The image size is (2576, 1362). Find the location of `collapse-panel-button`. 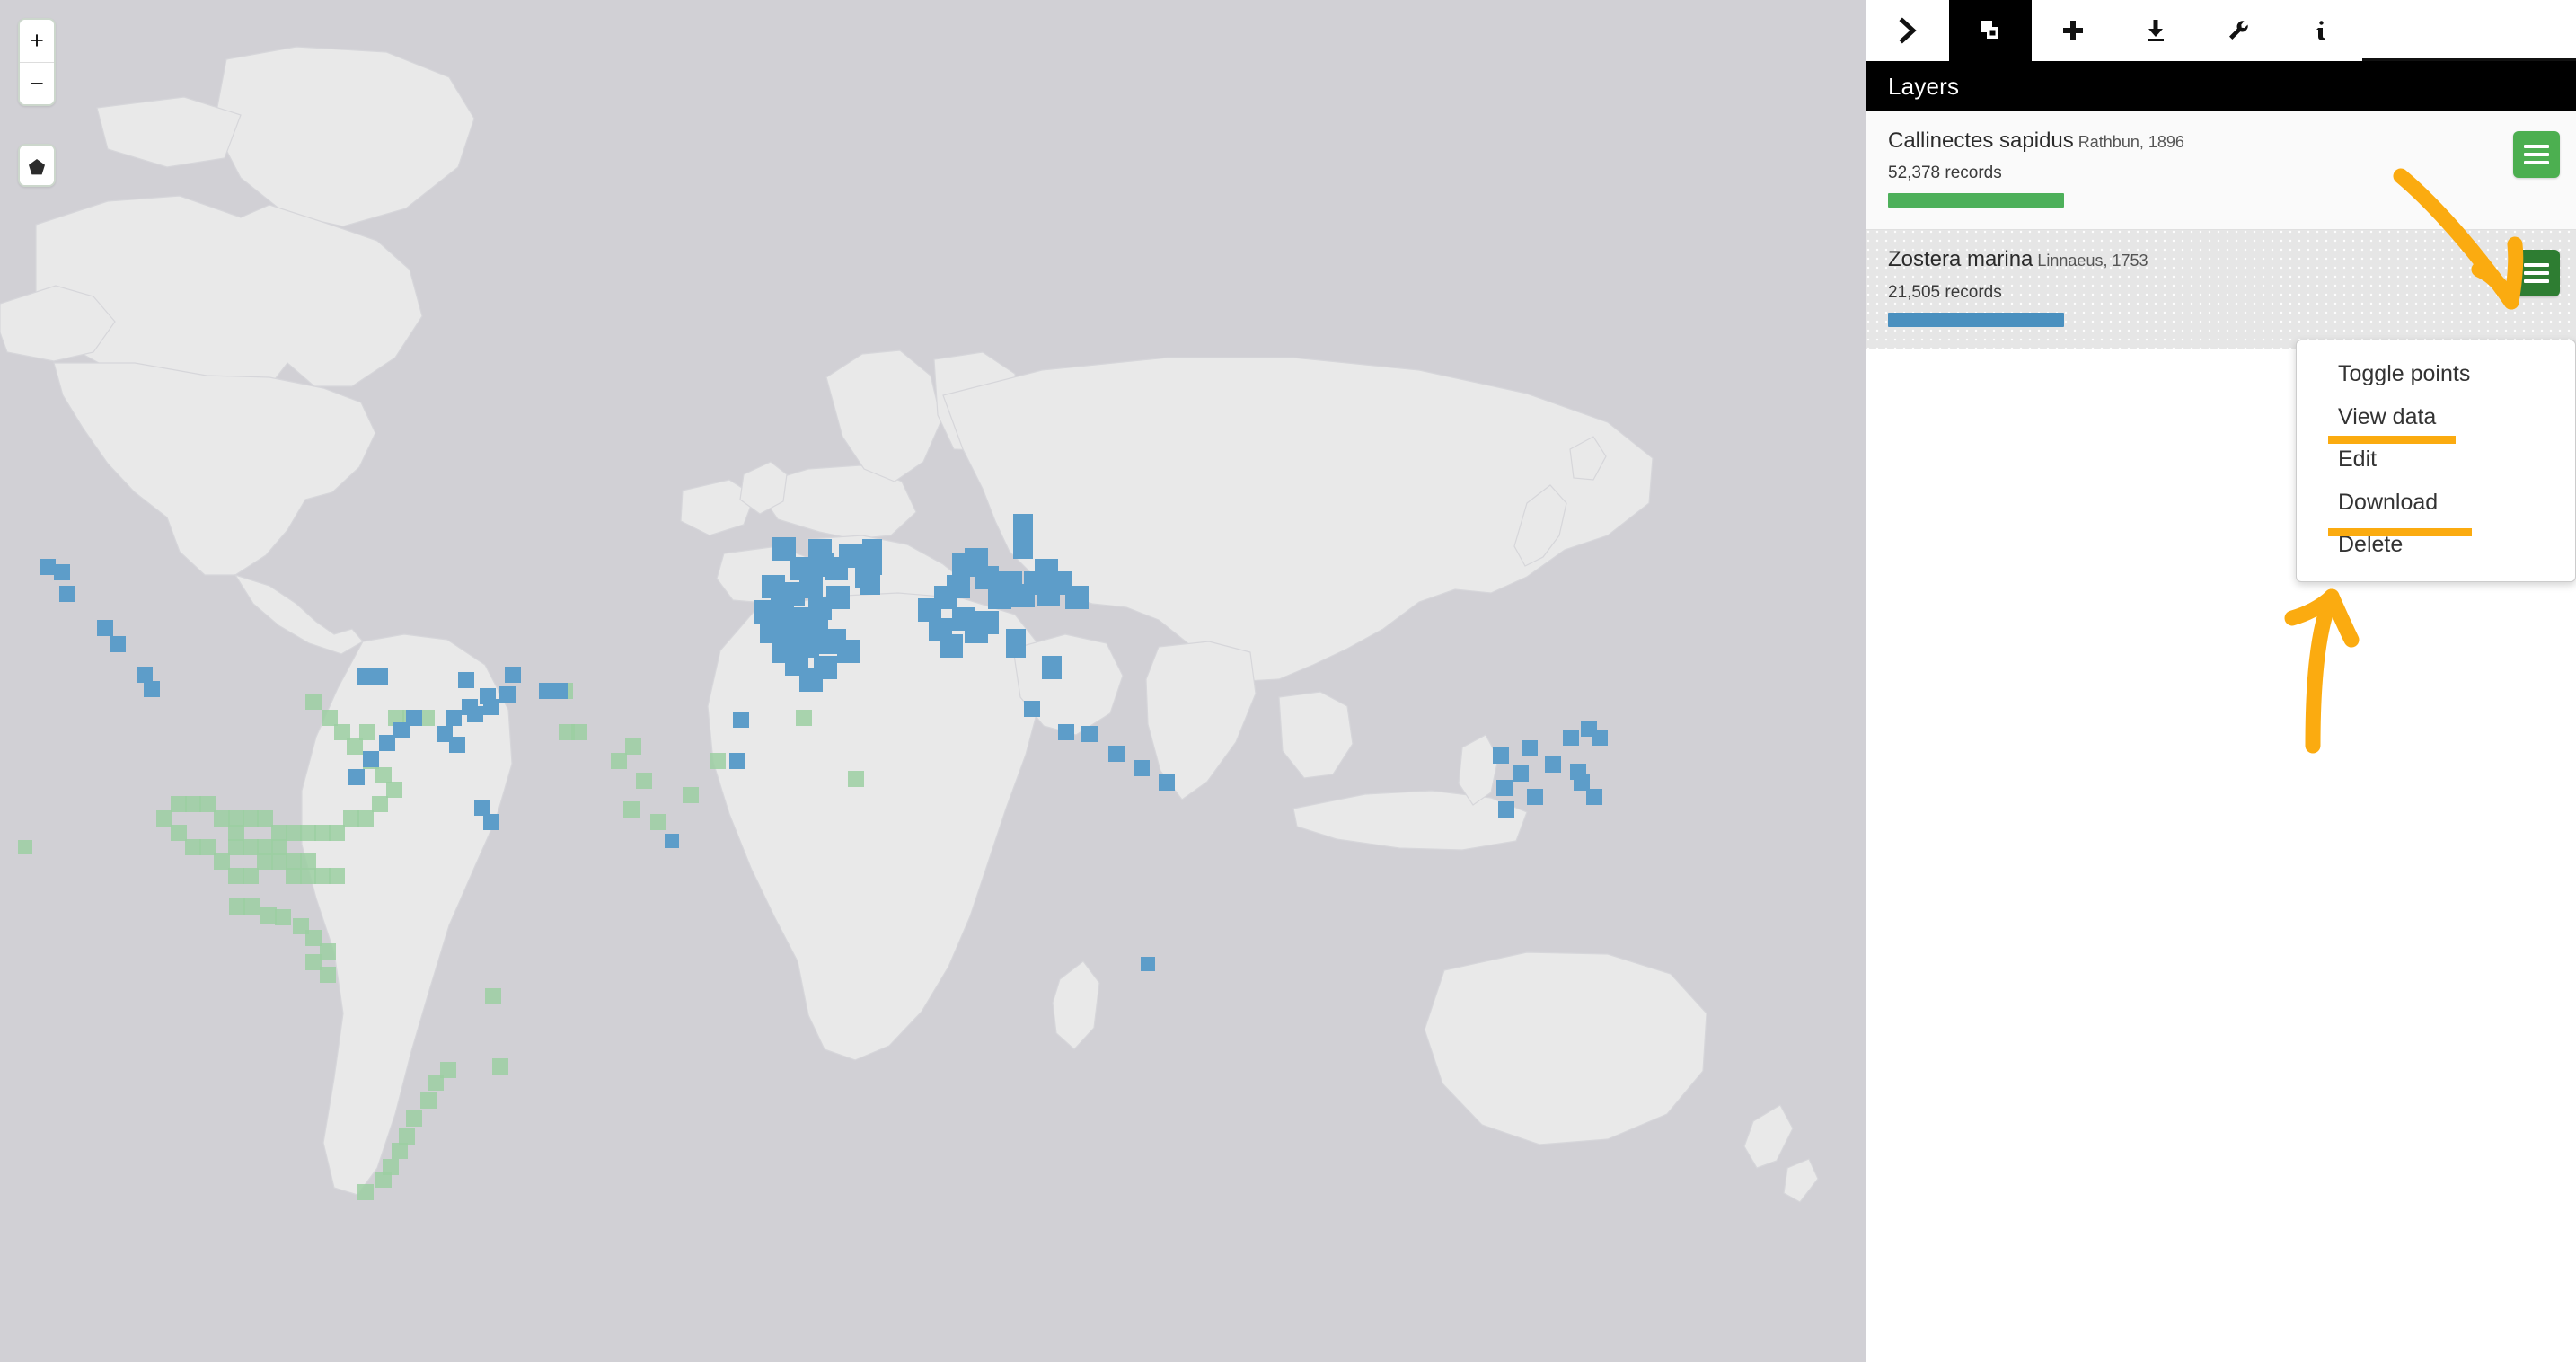

collapse-panel-button is located at coordinates (1907, 30).